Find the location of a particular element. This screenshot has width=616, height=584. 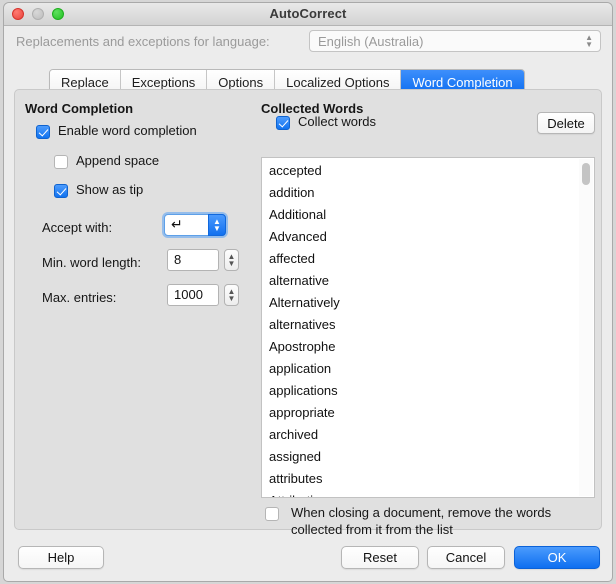

list-item: applications is located at coordinates (428, 391).